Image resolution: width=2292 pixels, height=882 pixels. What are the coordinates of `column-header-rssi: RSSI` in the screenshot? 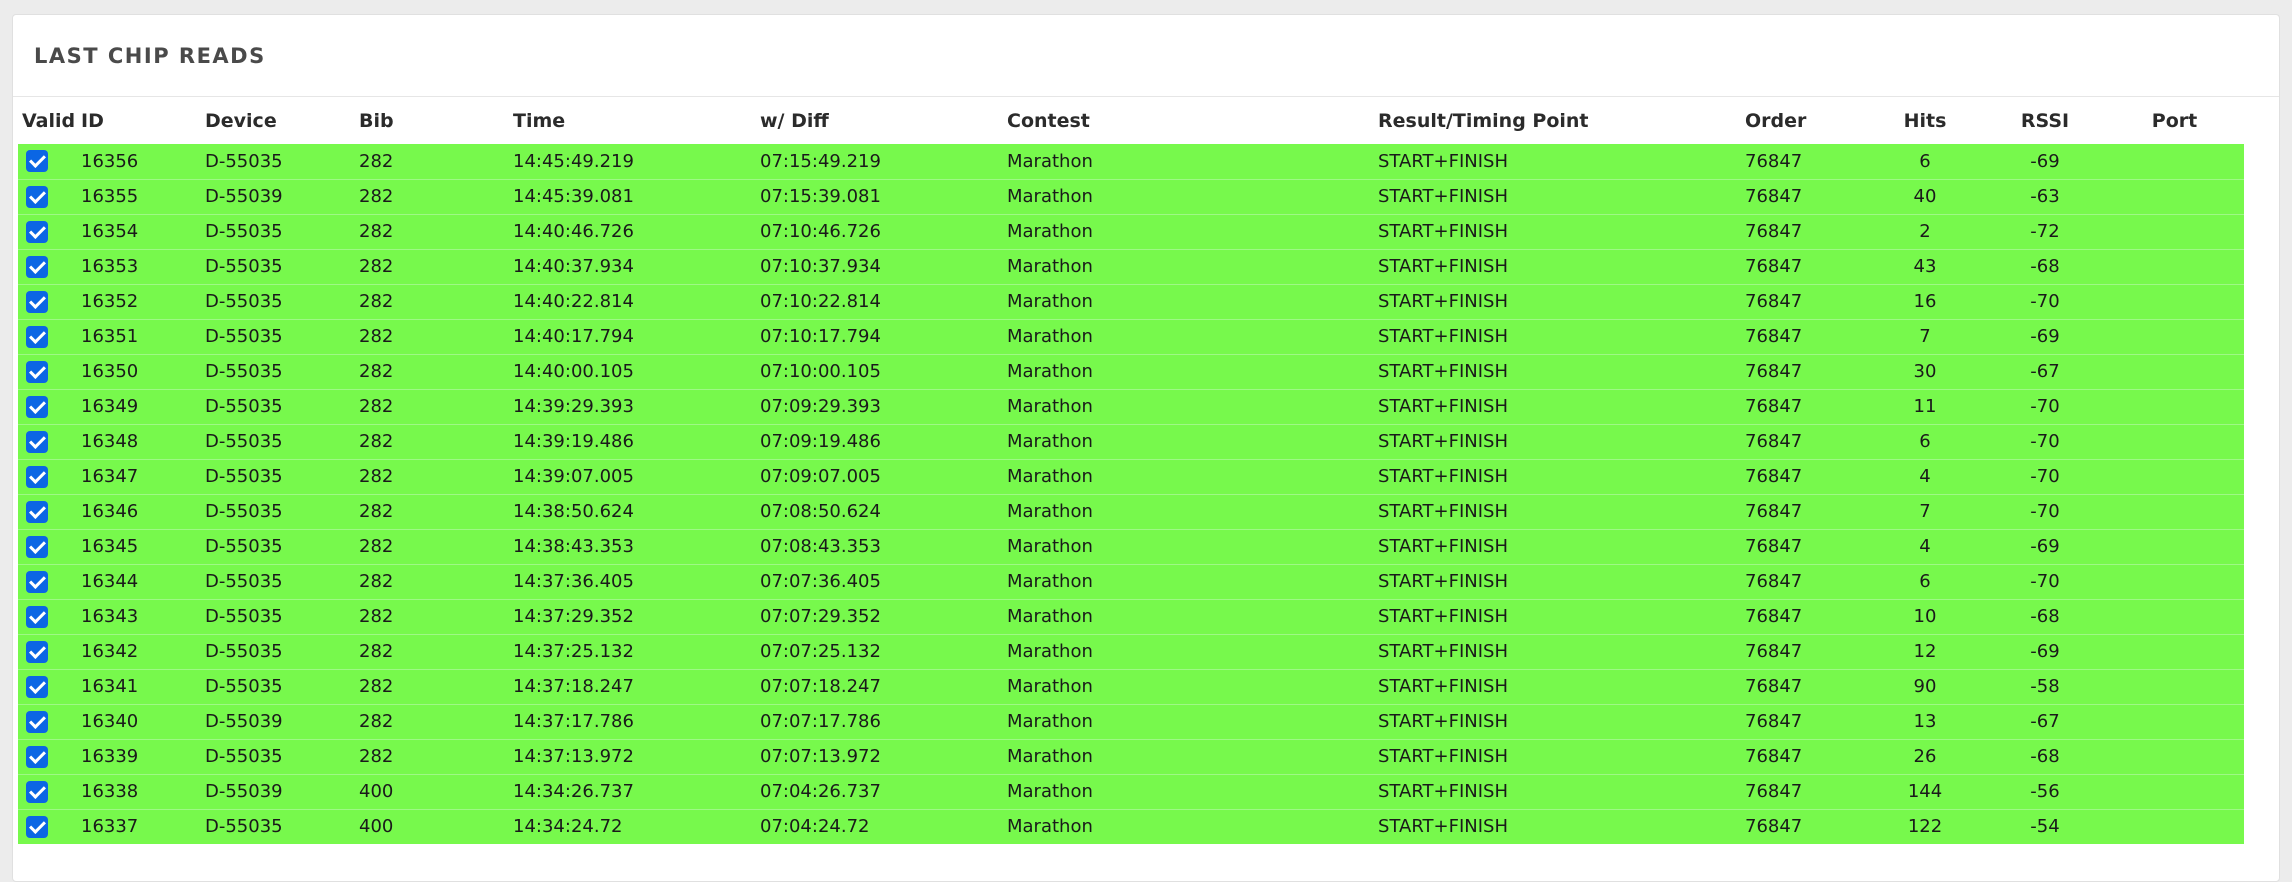 It's located at (2045, 121).